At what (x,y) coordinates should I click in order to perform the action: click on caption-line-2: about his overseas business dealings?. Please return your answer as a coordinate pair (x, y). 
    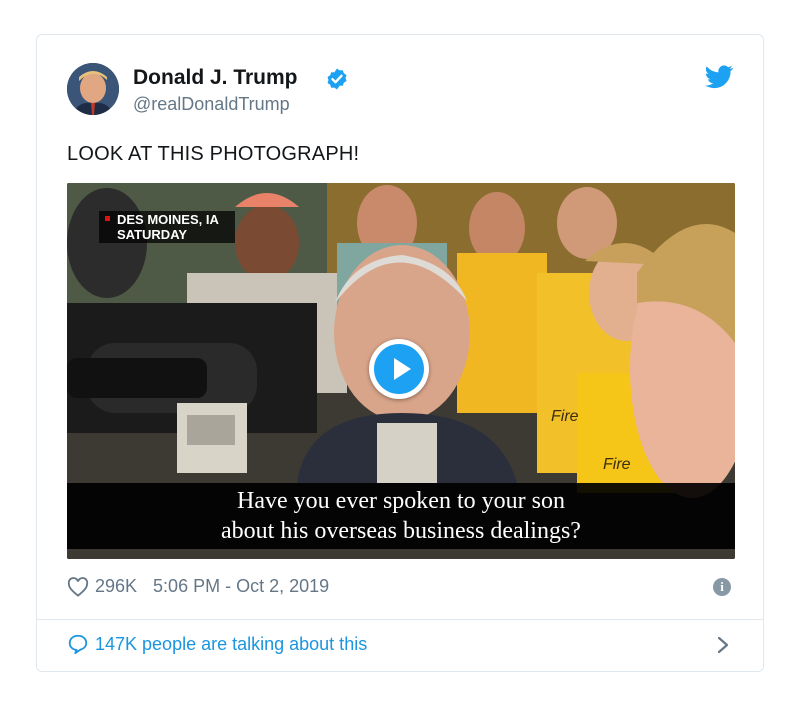
    Looking at the image, I should click on (401, 531).